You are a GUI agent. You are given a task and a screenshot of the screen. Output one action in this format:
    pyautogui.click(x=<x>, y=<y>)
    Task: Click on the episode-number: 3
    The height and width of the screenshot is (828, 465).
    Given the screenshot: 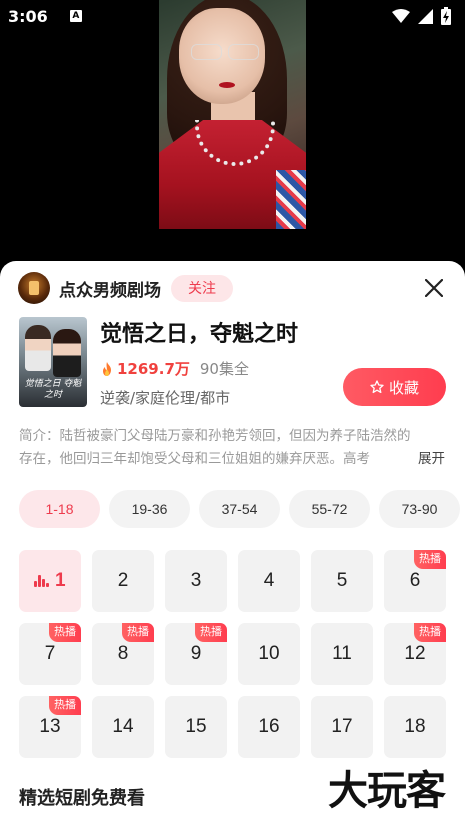 What is the action you would take?
    pyautogui.click(x=196, y=580)
    